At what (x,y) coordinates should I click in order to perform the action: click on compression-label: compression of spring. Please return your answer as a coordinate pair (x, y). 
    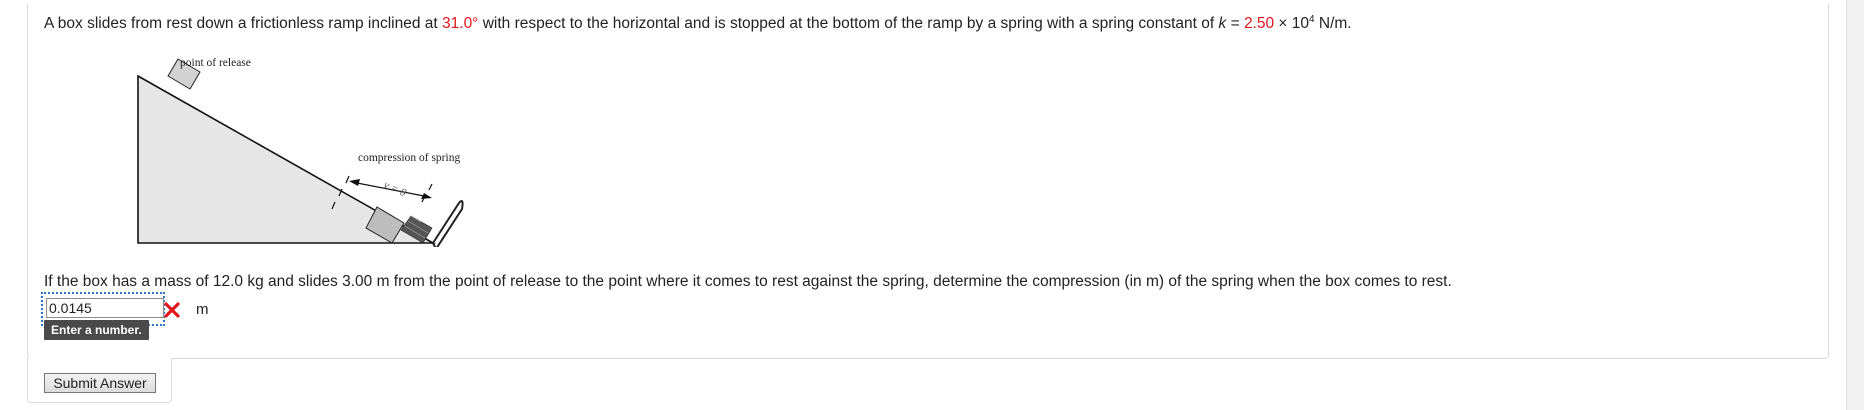
    Looking at the image, I should click on (409, 158).